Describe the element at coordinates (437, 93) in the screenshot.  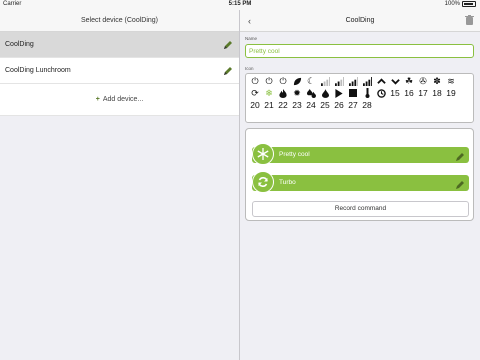
I see `number-18-icon: 18` at that location.